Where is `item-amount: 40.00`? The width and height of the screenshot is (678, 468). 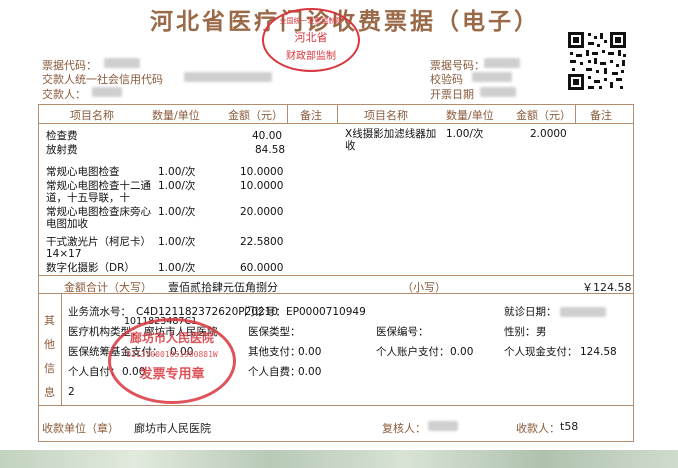
item-amount: 40.00 is located at coordinates (267, 136).